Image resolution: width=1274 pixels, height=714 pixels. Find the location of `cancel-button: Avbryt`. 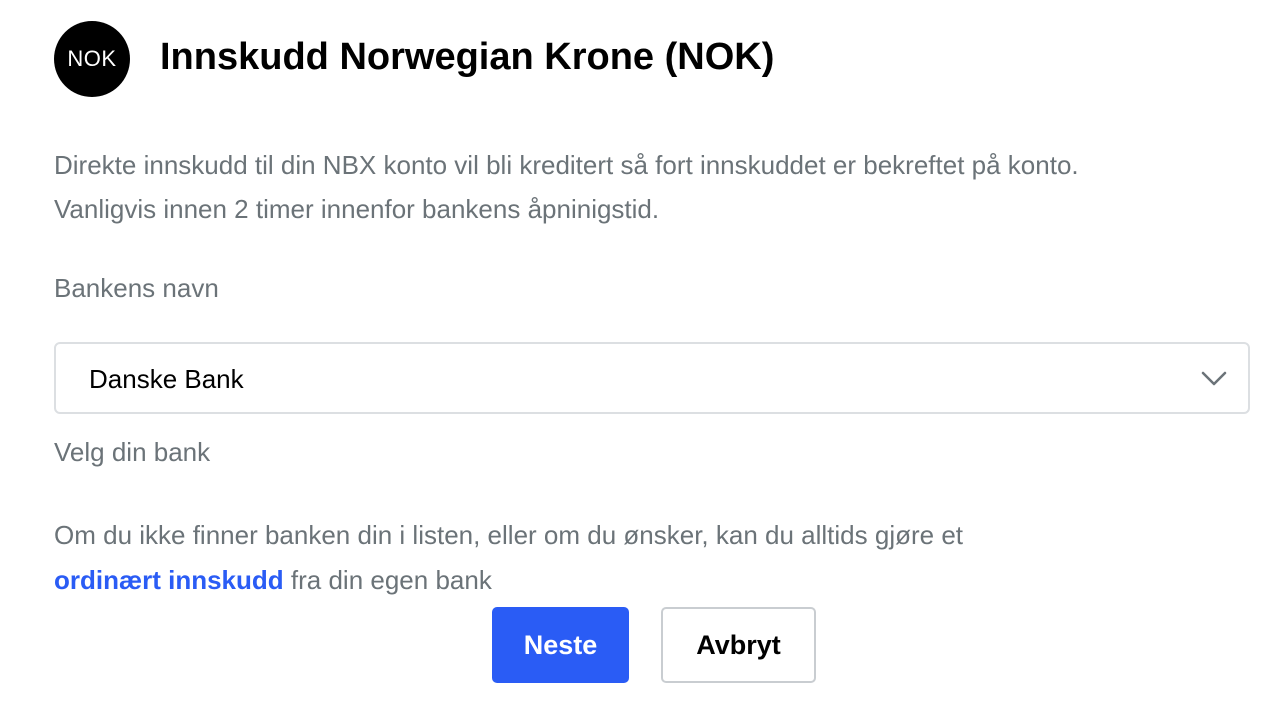

cancel-button: Avbryt is located at coordinates (738, 645).